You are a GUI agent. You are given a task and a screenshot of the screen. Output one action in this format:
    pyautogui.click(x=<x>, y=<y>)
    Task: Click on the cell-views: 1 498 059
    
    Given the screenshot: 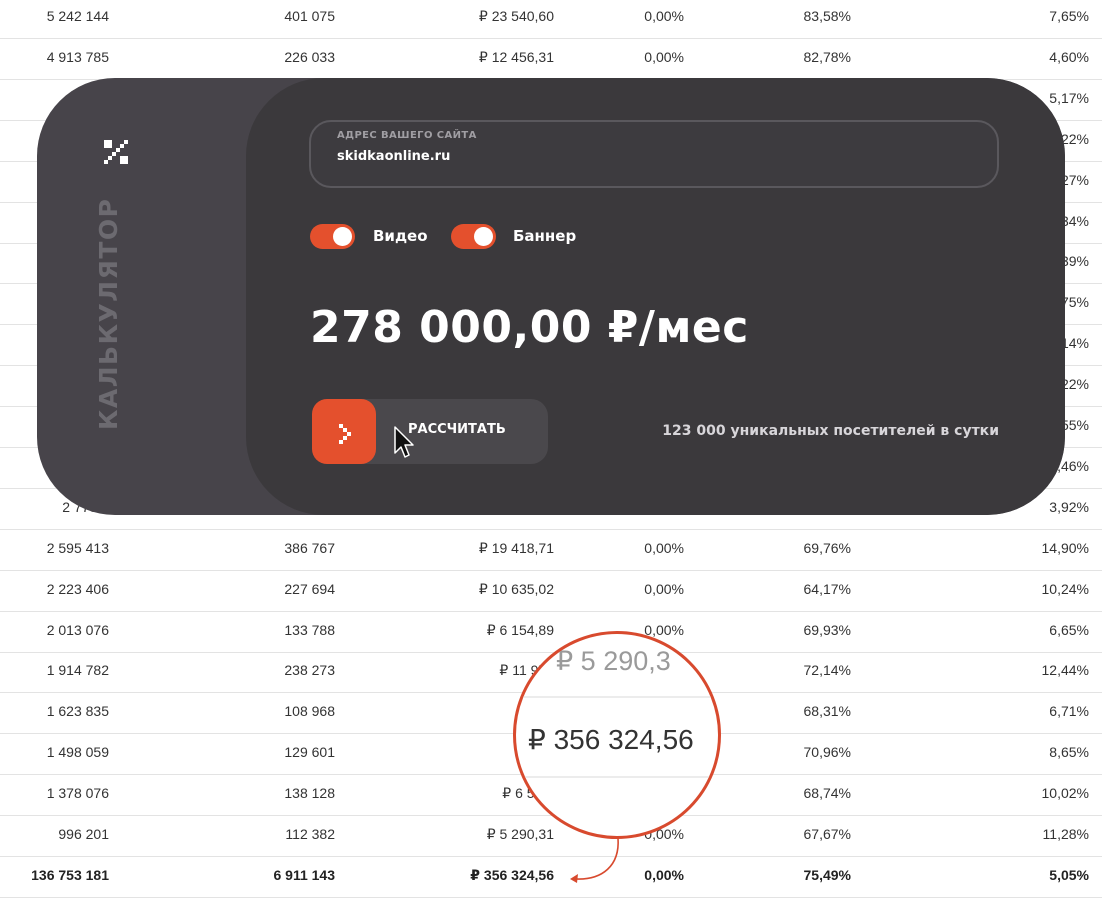 What is the action you would take?
    pyautogui.click(x=77, y=752)
    